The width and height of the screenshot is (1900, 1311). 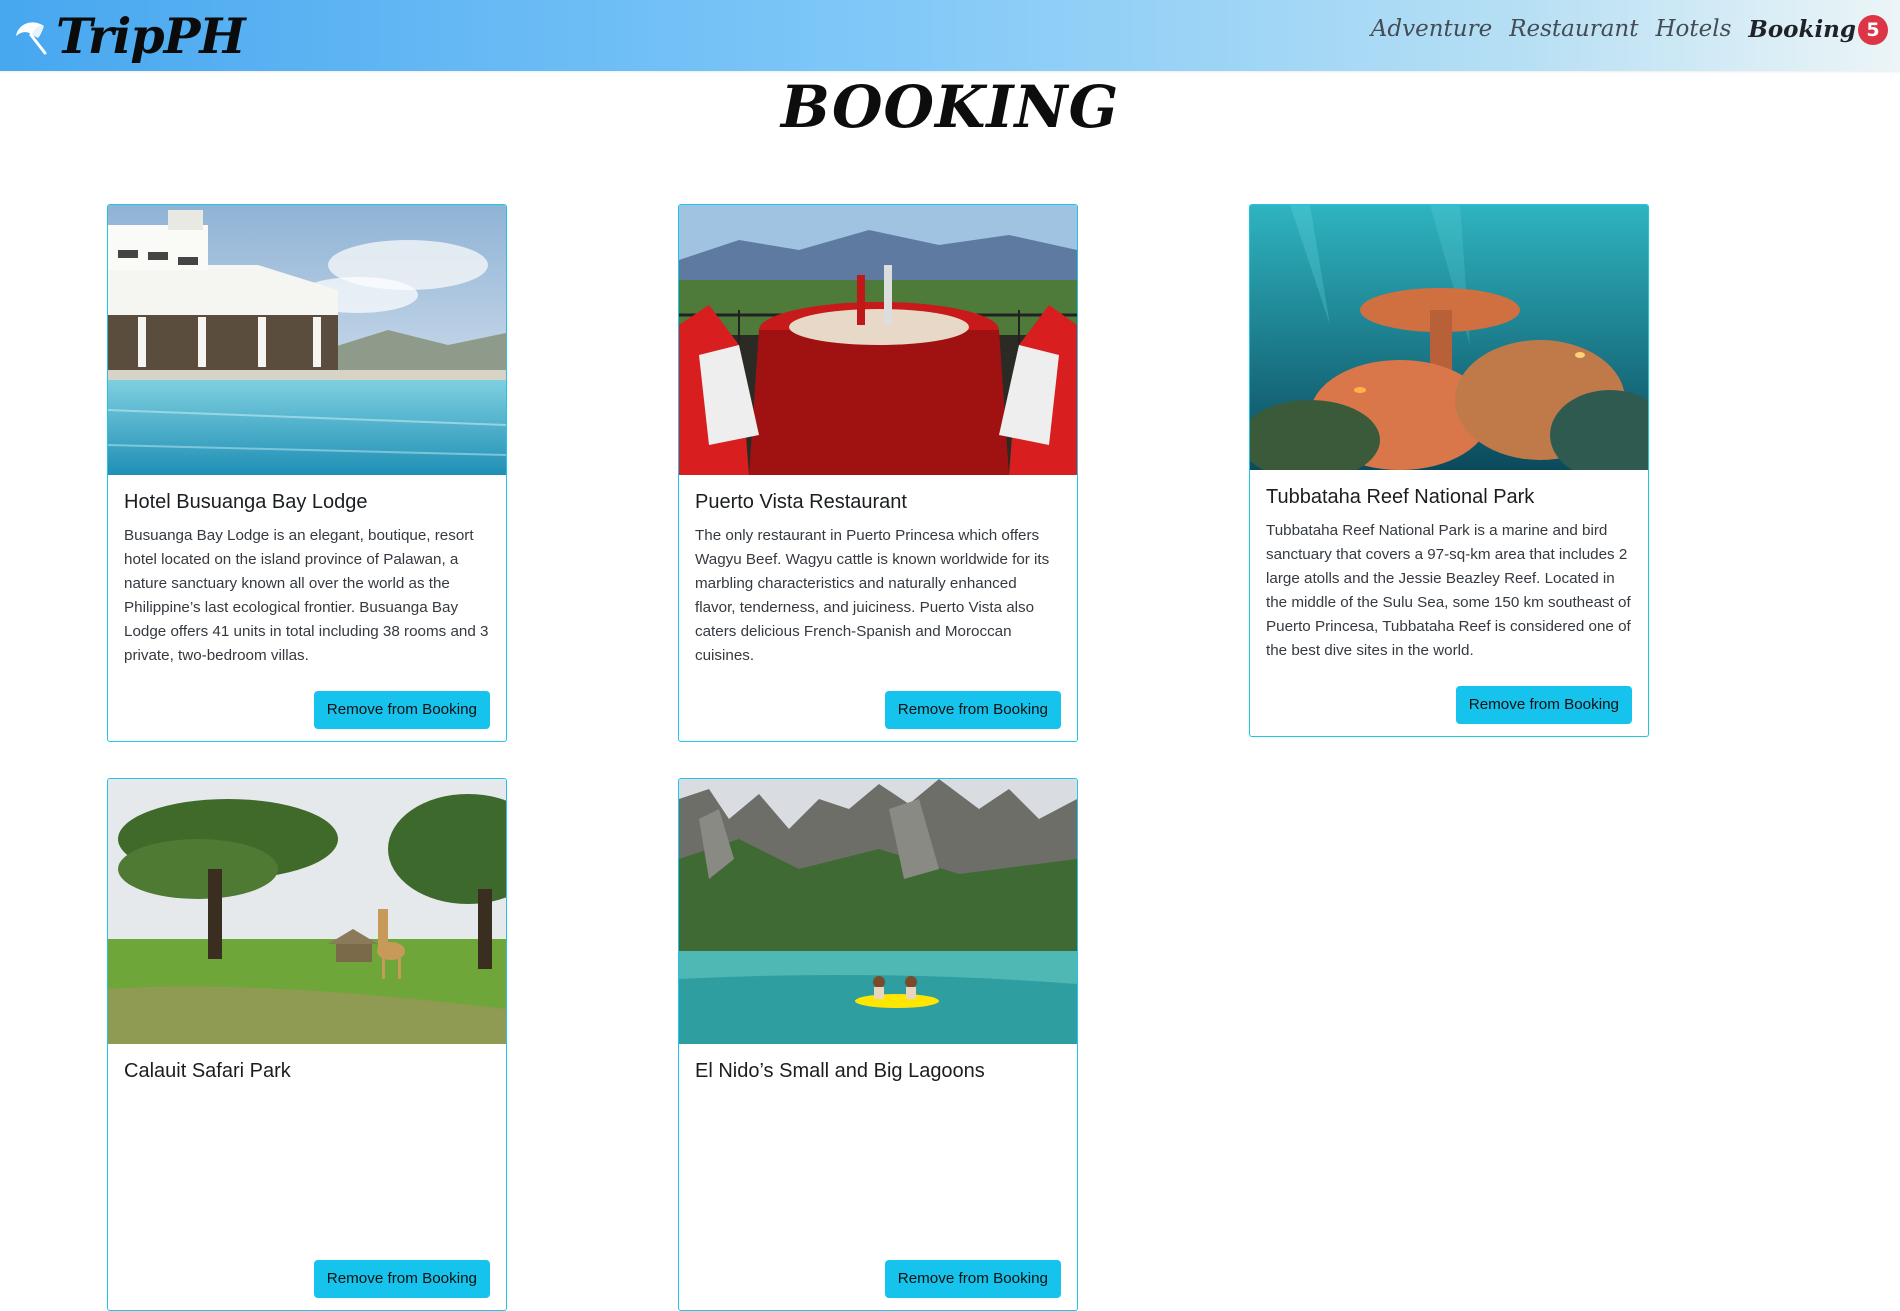 What do you see at coordinates (1400, 497) in the screenshot?
I see `card-title: Tubbataha Reef National Park` at bounding box center [1400, 497].